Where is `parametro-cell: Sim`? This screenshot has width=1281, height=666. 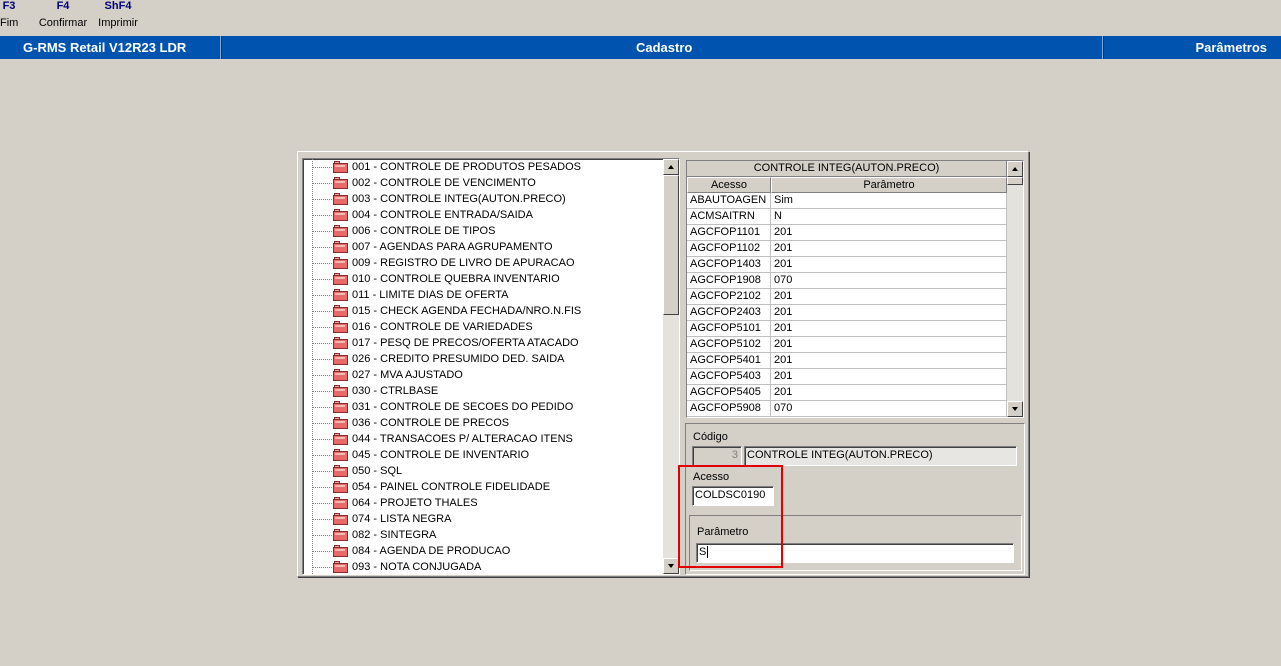 parametro-cell: Sim is located at coordinates (889, 201).